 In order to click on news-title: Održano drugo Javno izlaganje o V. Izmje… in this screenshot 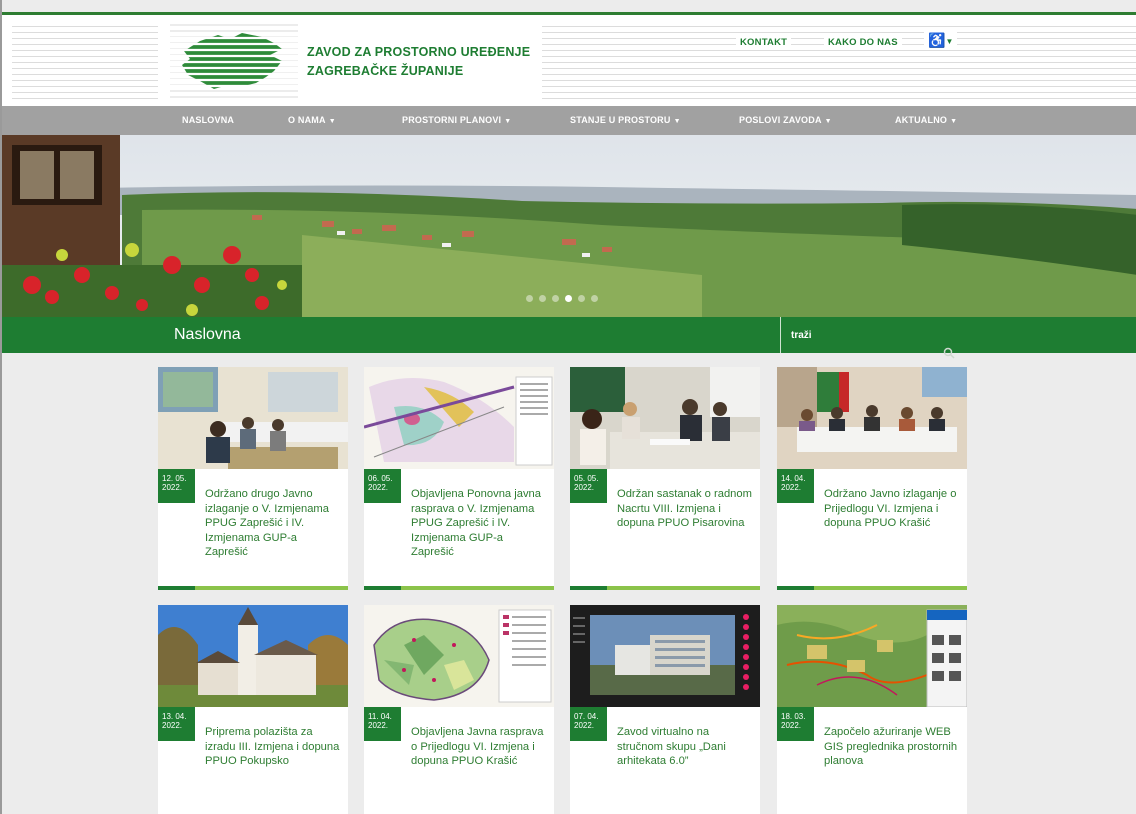, I will do `click(274, 523)`.